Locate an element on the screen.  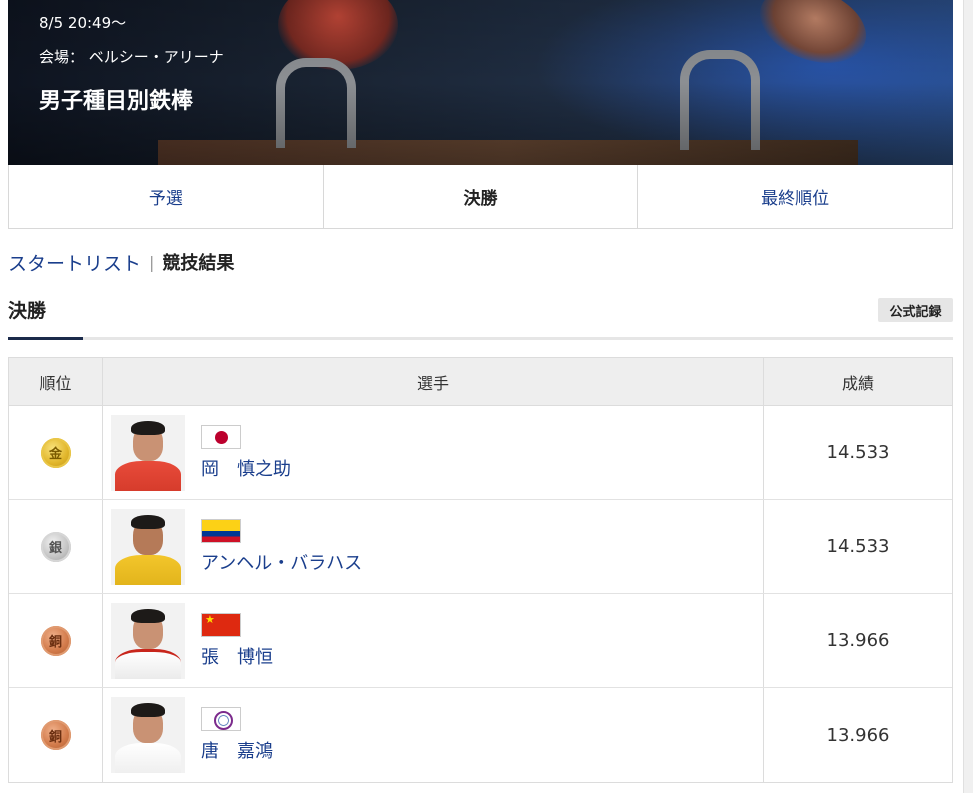
section-divider-accent is located at coordinates (45, 338).